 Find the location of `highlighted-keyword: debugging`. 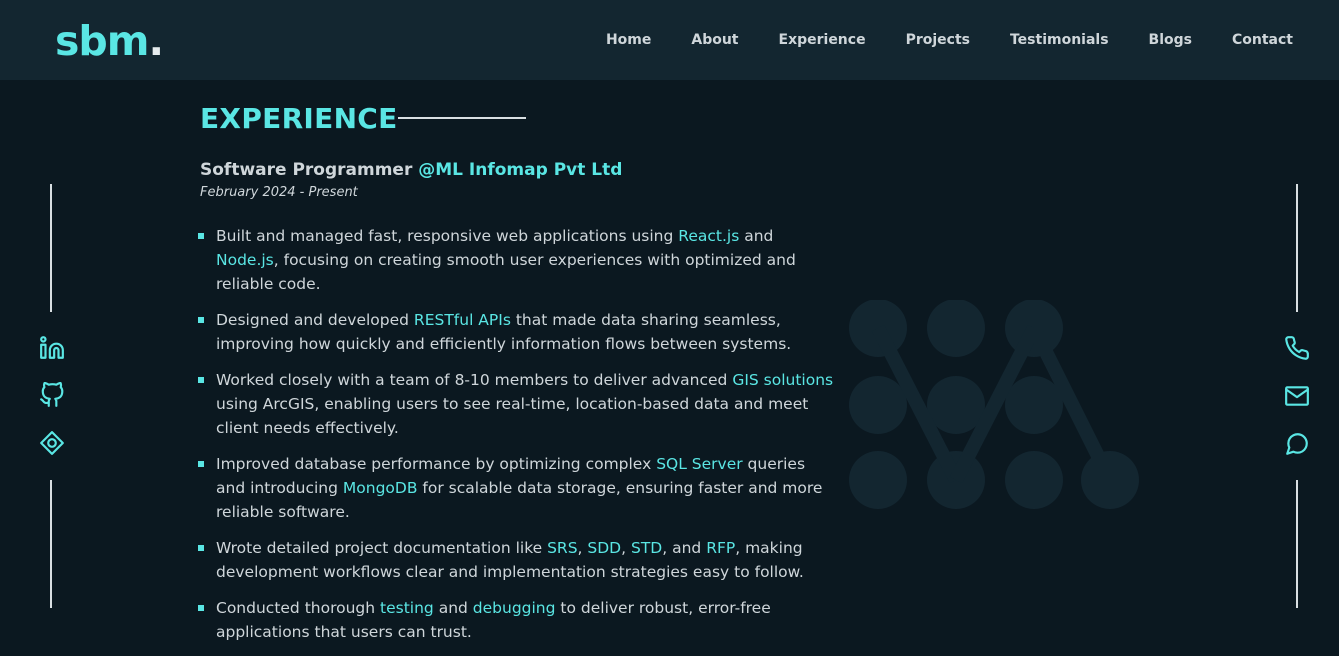

highlighted-keyword: debugging is located at coordinates (514, 608).